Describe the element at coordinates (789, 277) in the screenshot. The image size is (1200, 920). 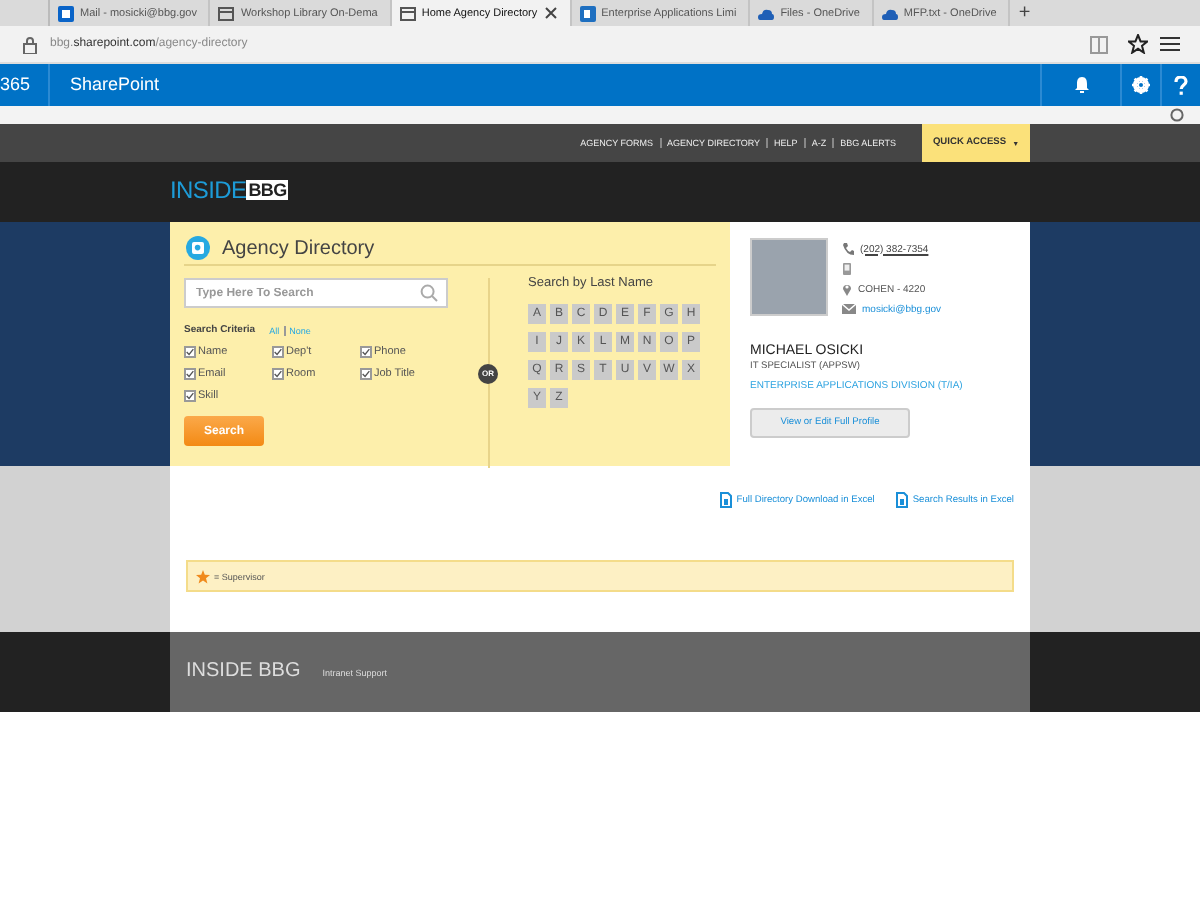
I see `photo-placeholder` at that location.